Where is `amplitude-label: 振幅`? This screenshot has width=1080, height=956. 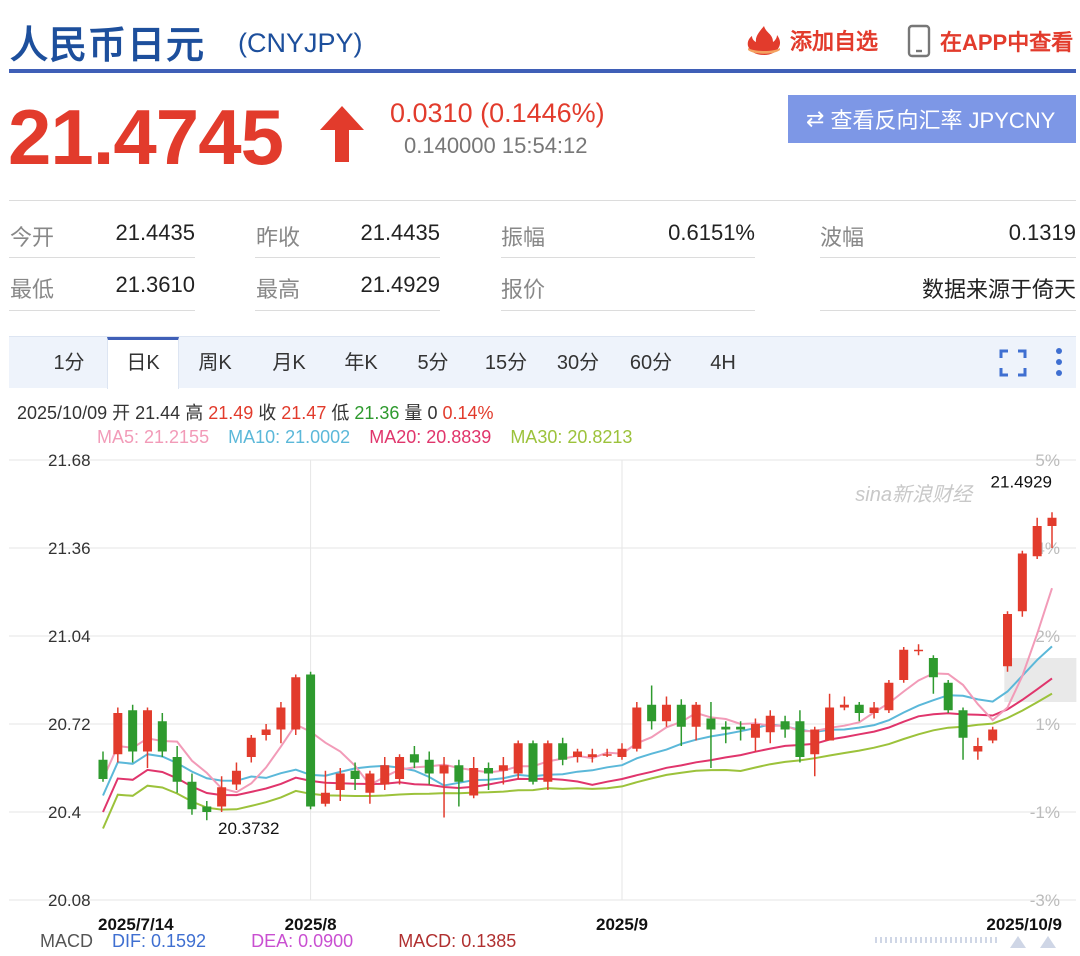 amplitude-label: 振幅 is located at coordinates (523, 237).